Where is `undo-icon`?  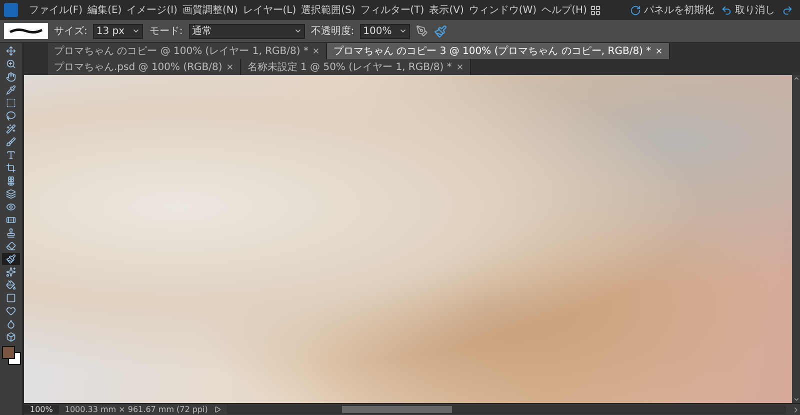 undo-icon is located at coordinates (726, 10).